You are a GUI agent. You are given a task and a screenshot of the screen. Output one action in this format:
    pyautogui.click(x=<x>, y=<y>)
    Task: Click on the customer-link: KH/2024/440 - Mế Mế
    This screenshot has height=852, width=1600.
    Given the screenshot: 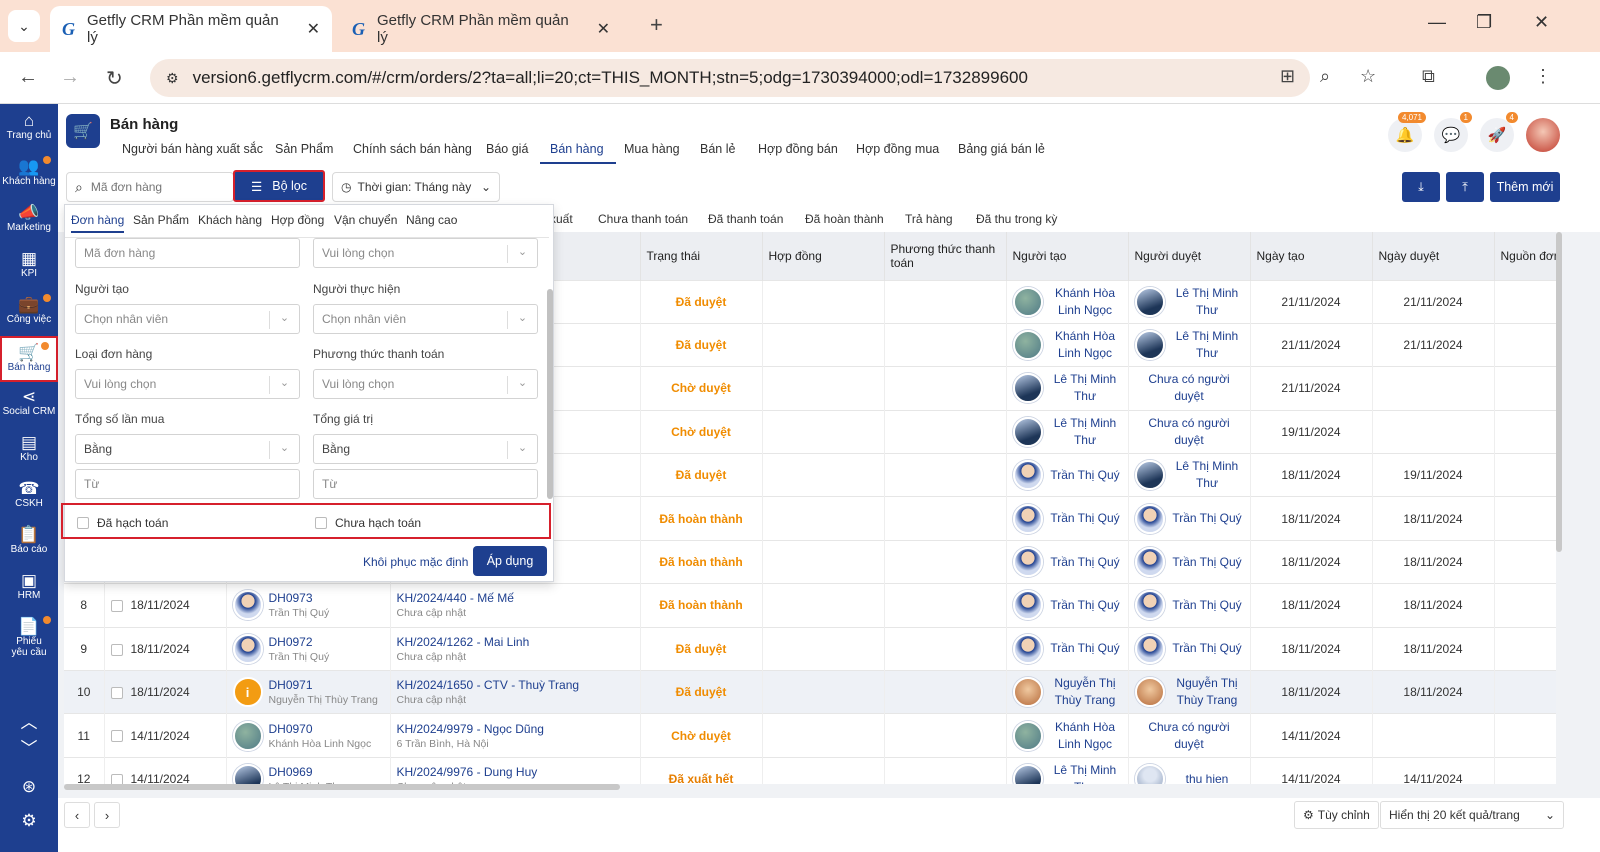 What is the action you would take?
    pyautogui.click(x=515, y=598)
    